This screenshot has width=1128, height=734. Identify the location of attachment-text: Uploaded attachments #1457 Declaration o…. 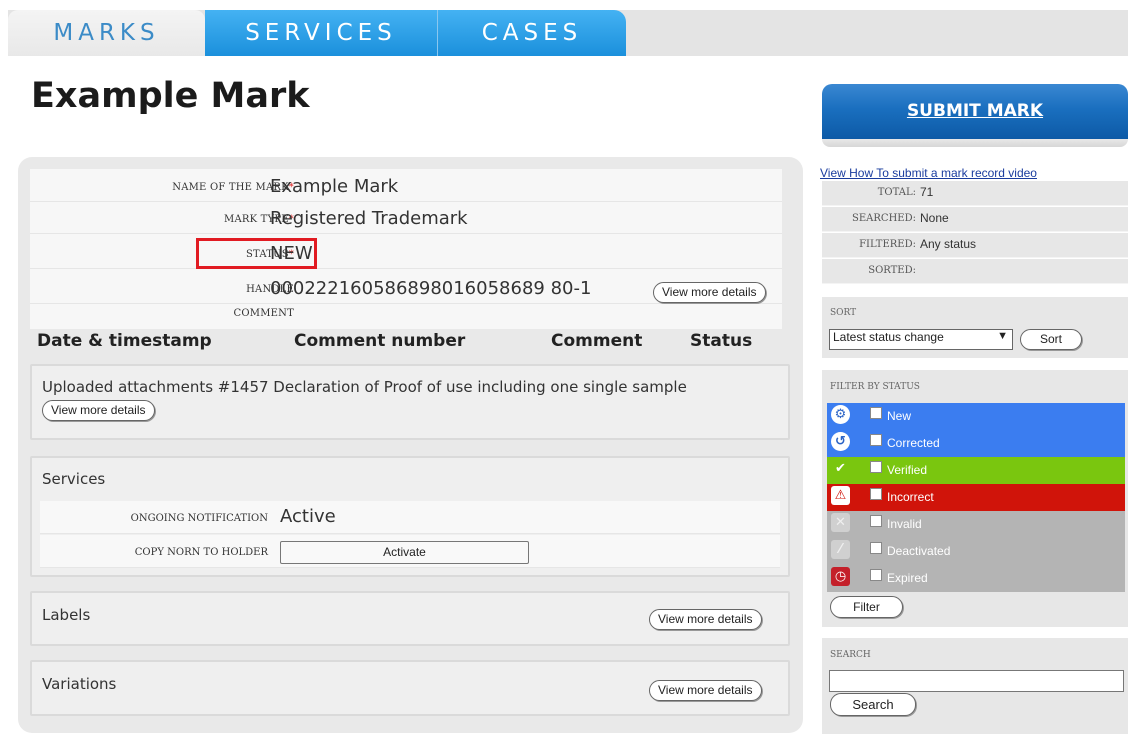
(364, 387).